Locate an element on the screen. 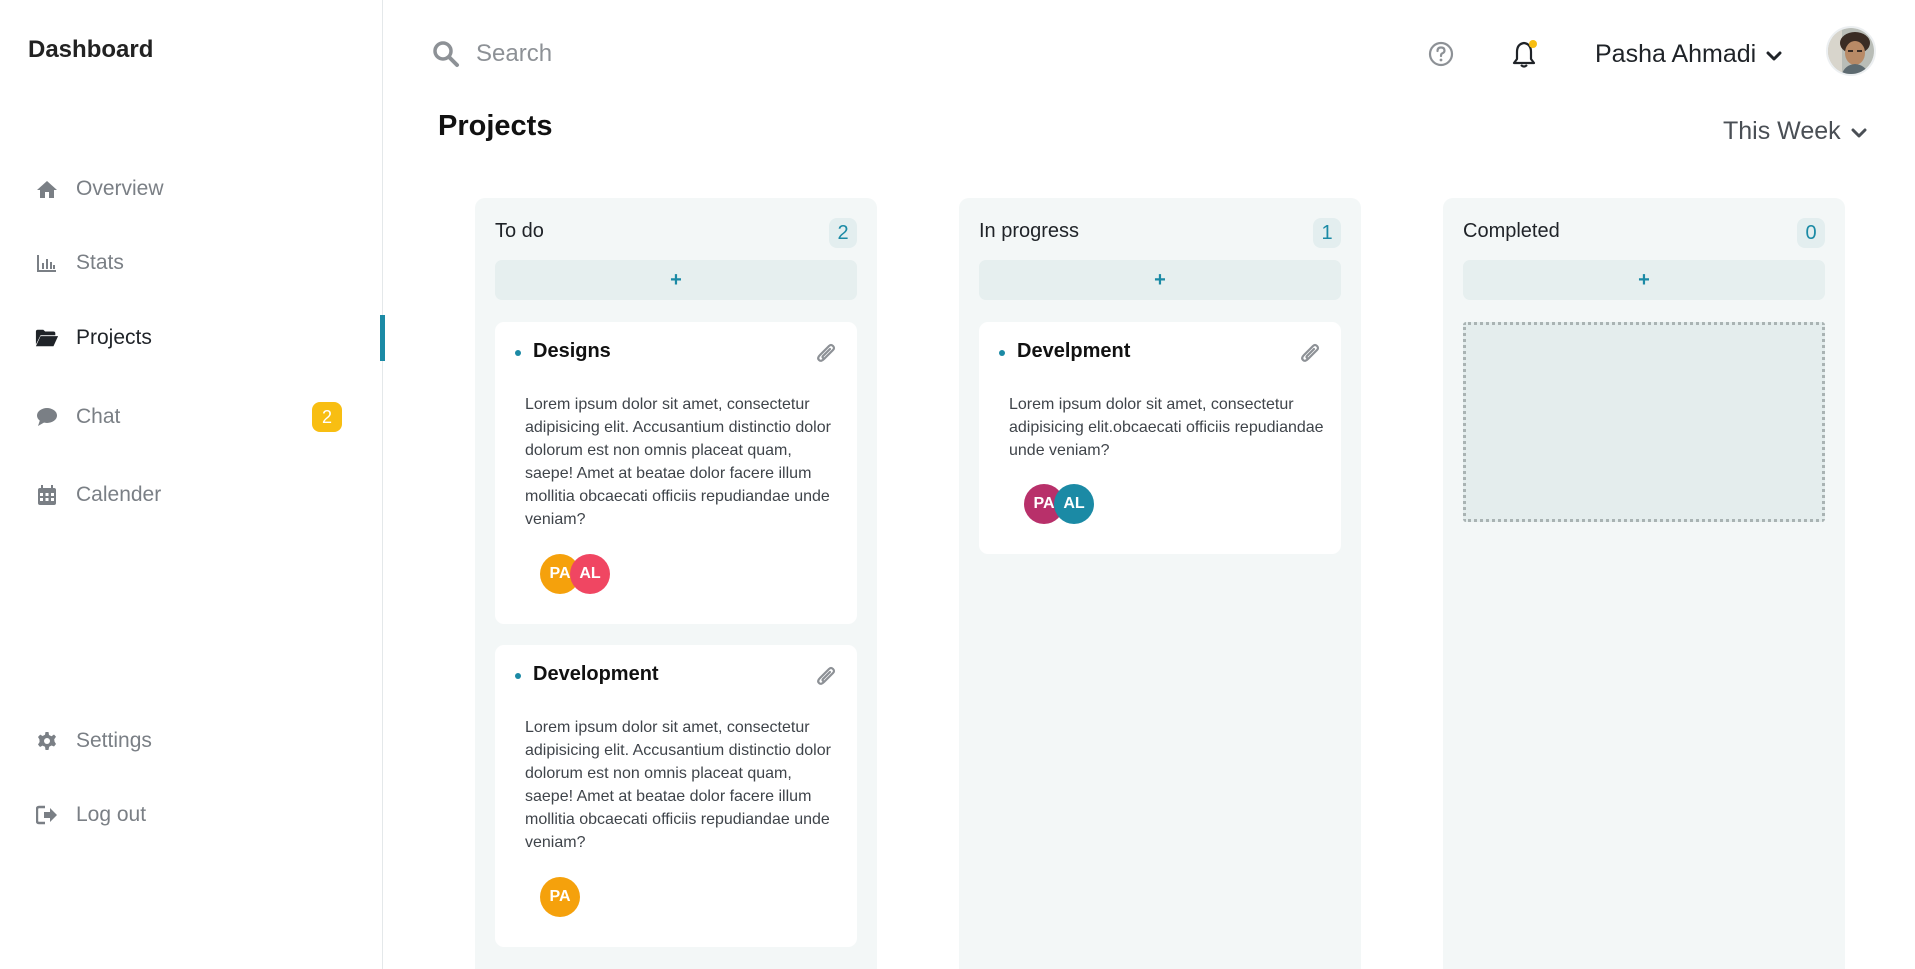 The height and width of the screenshot is (969, 1915). column-title: In progress is located at coordinates (1029, 231).